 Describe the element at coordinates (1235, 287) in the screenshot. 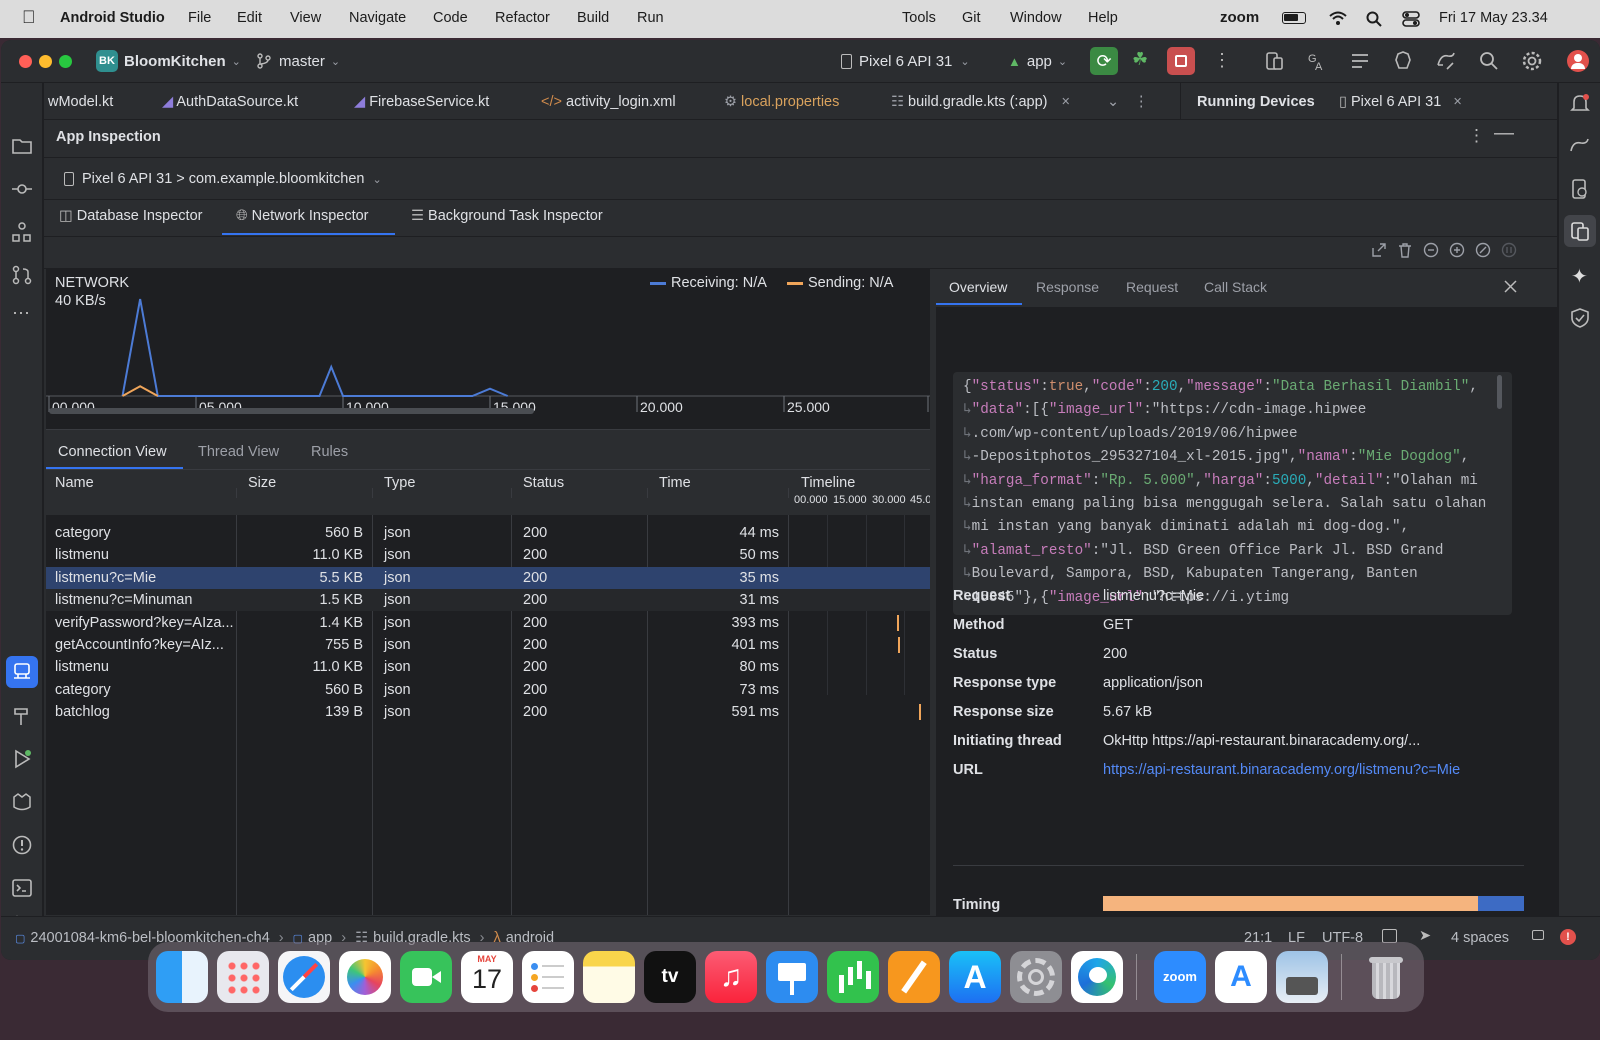

I see `tab-call-stack: Call Stack` at that location.